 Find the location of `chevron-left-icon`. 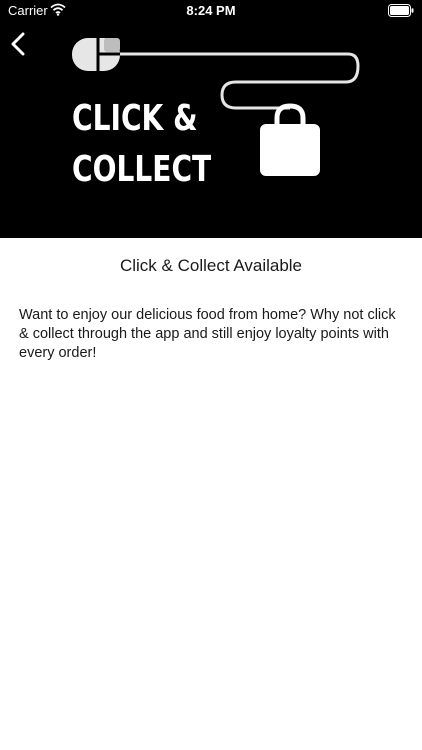

chevron-left-icon is located at coordinates (18, 44).